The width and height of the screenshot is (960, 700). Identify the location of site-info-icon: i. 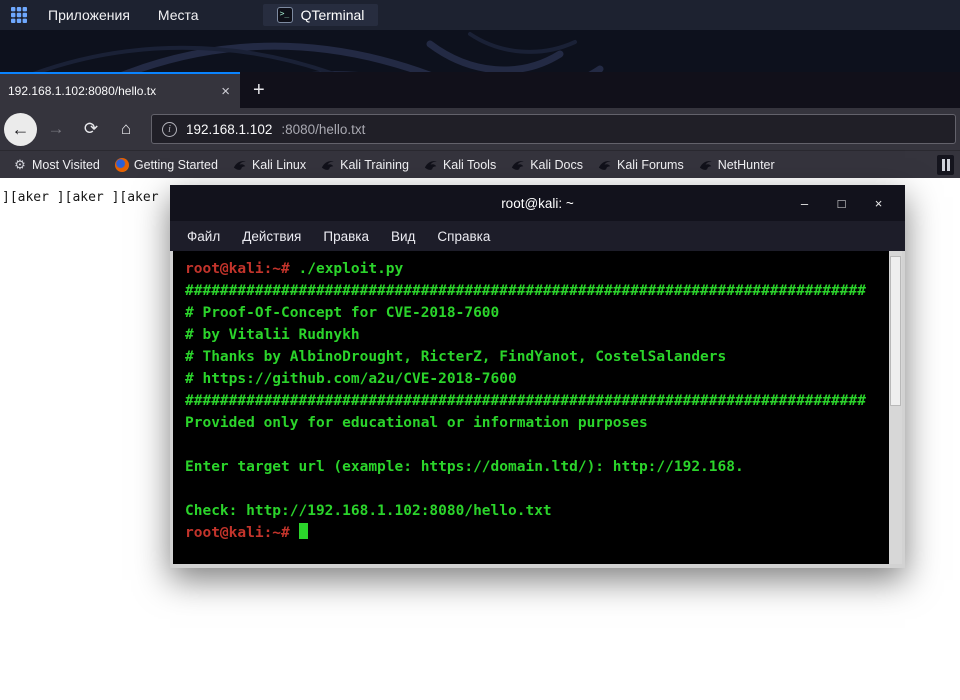
(169, 129).